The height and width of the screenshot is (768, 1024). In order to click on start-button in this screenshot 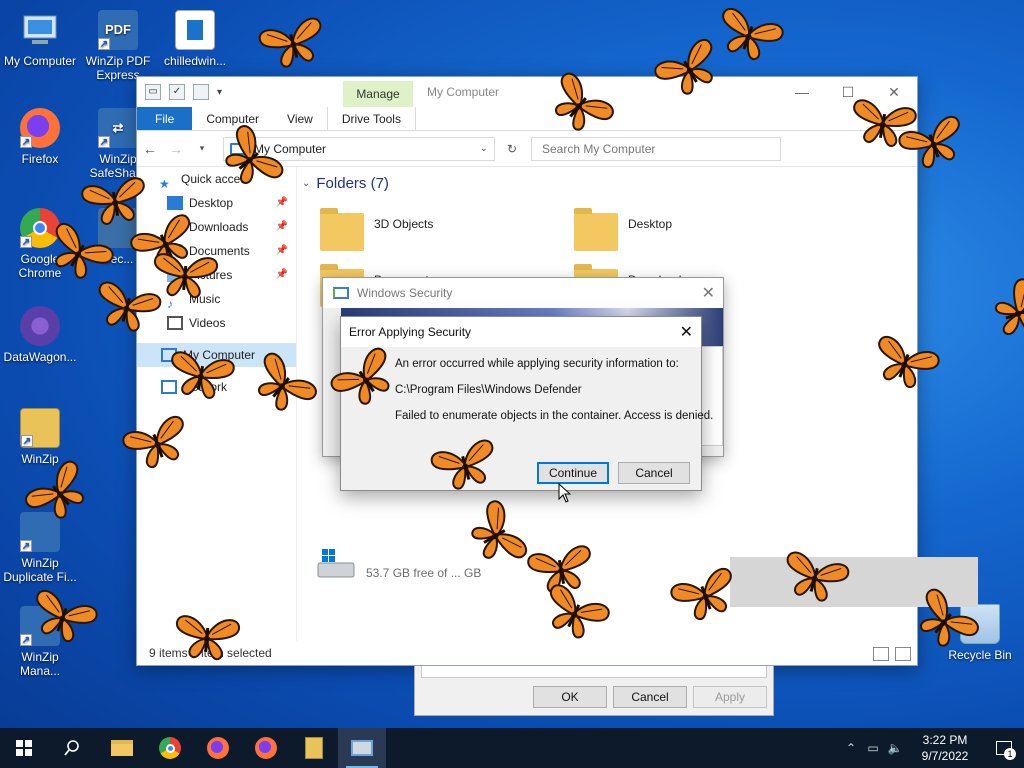, I will do `click(24, 748)`.